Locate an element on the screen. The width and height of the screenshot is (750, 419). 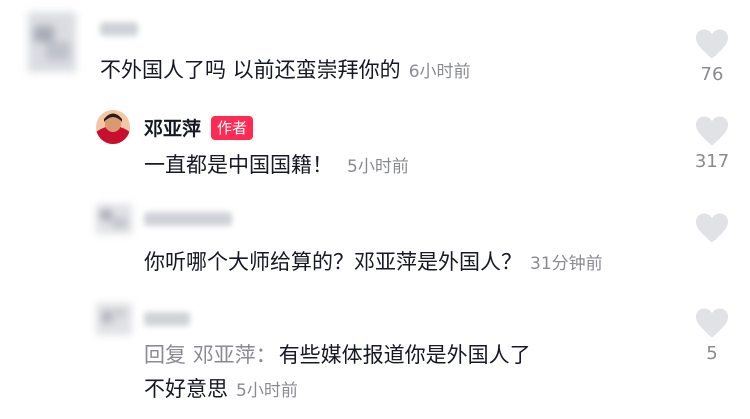
like-button is located at coordinates (712, 228).